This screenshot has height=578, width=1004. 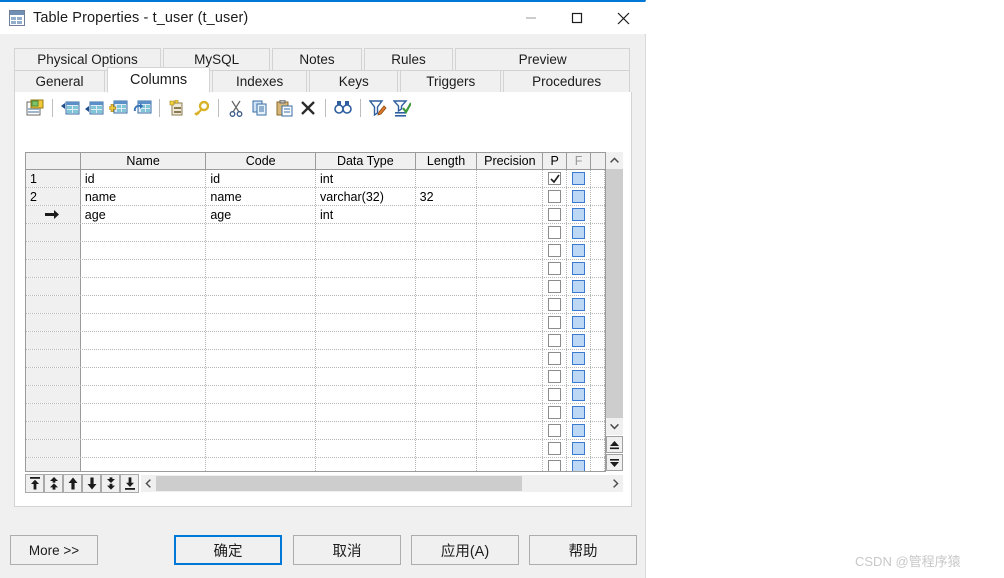 I want to click on cell-data-type: int, so click(x=366, y=178).